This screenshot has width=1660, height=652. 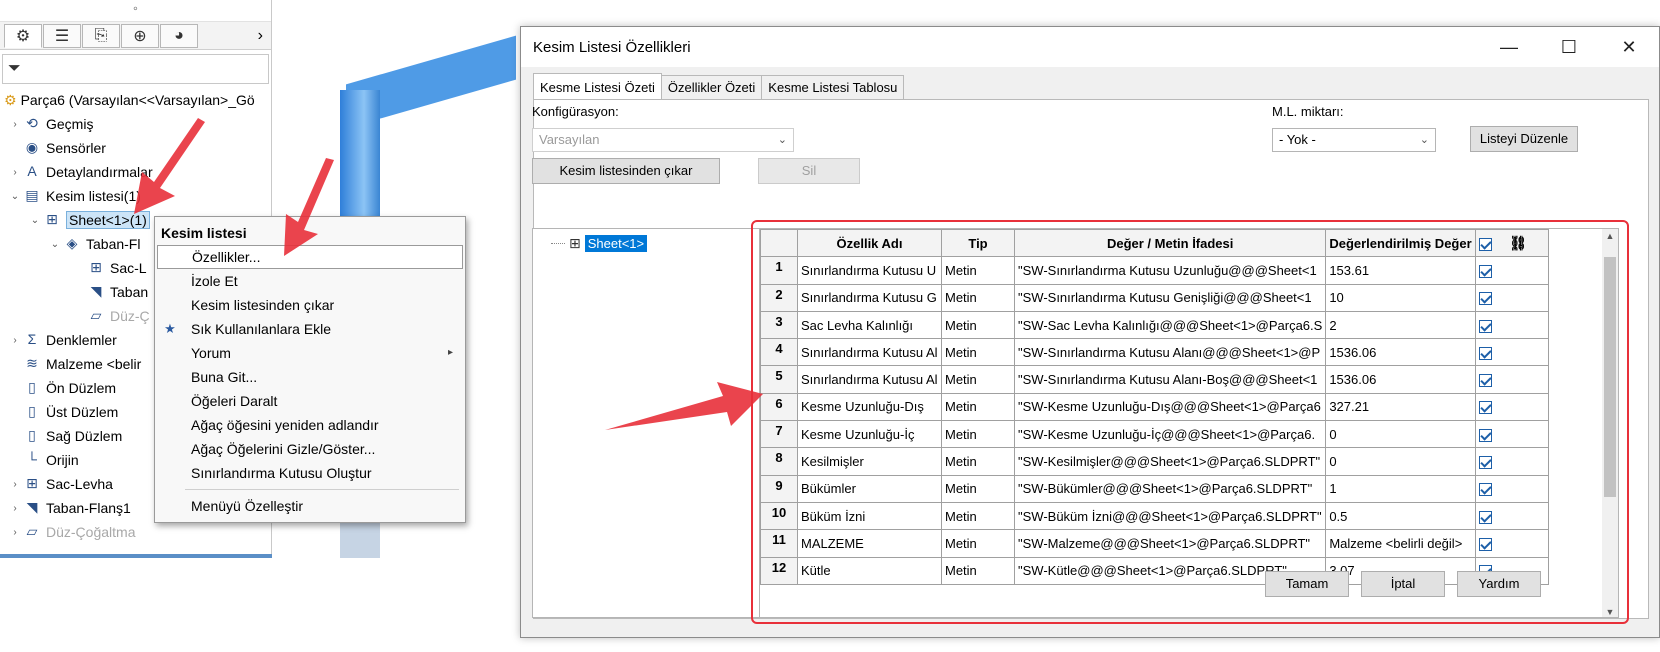 What do you see at coordinates (1499, 584) in the screenshot?
I see `help-button: Yardım` at bounding box center [1499, 584].